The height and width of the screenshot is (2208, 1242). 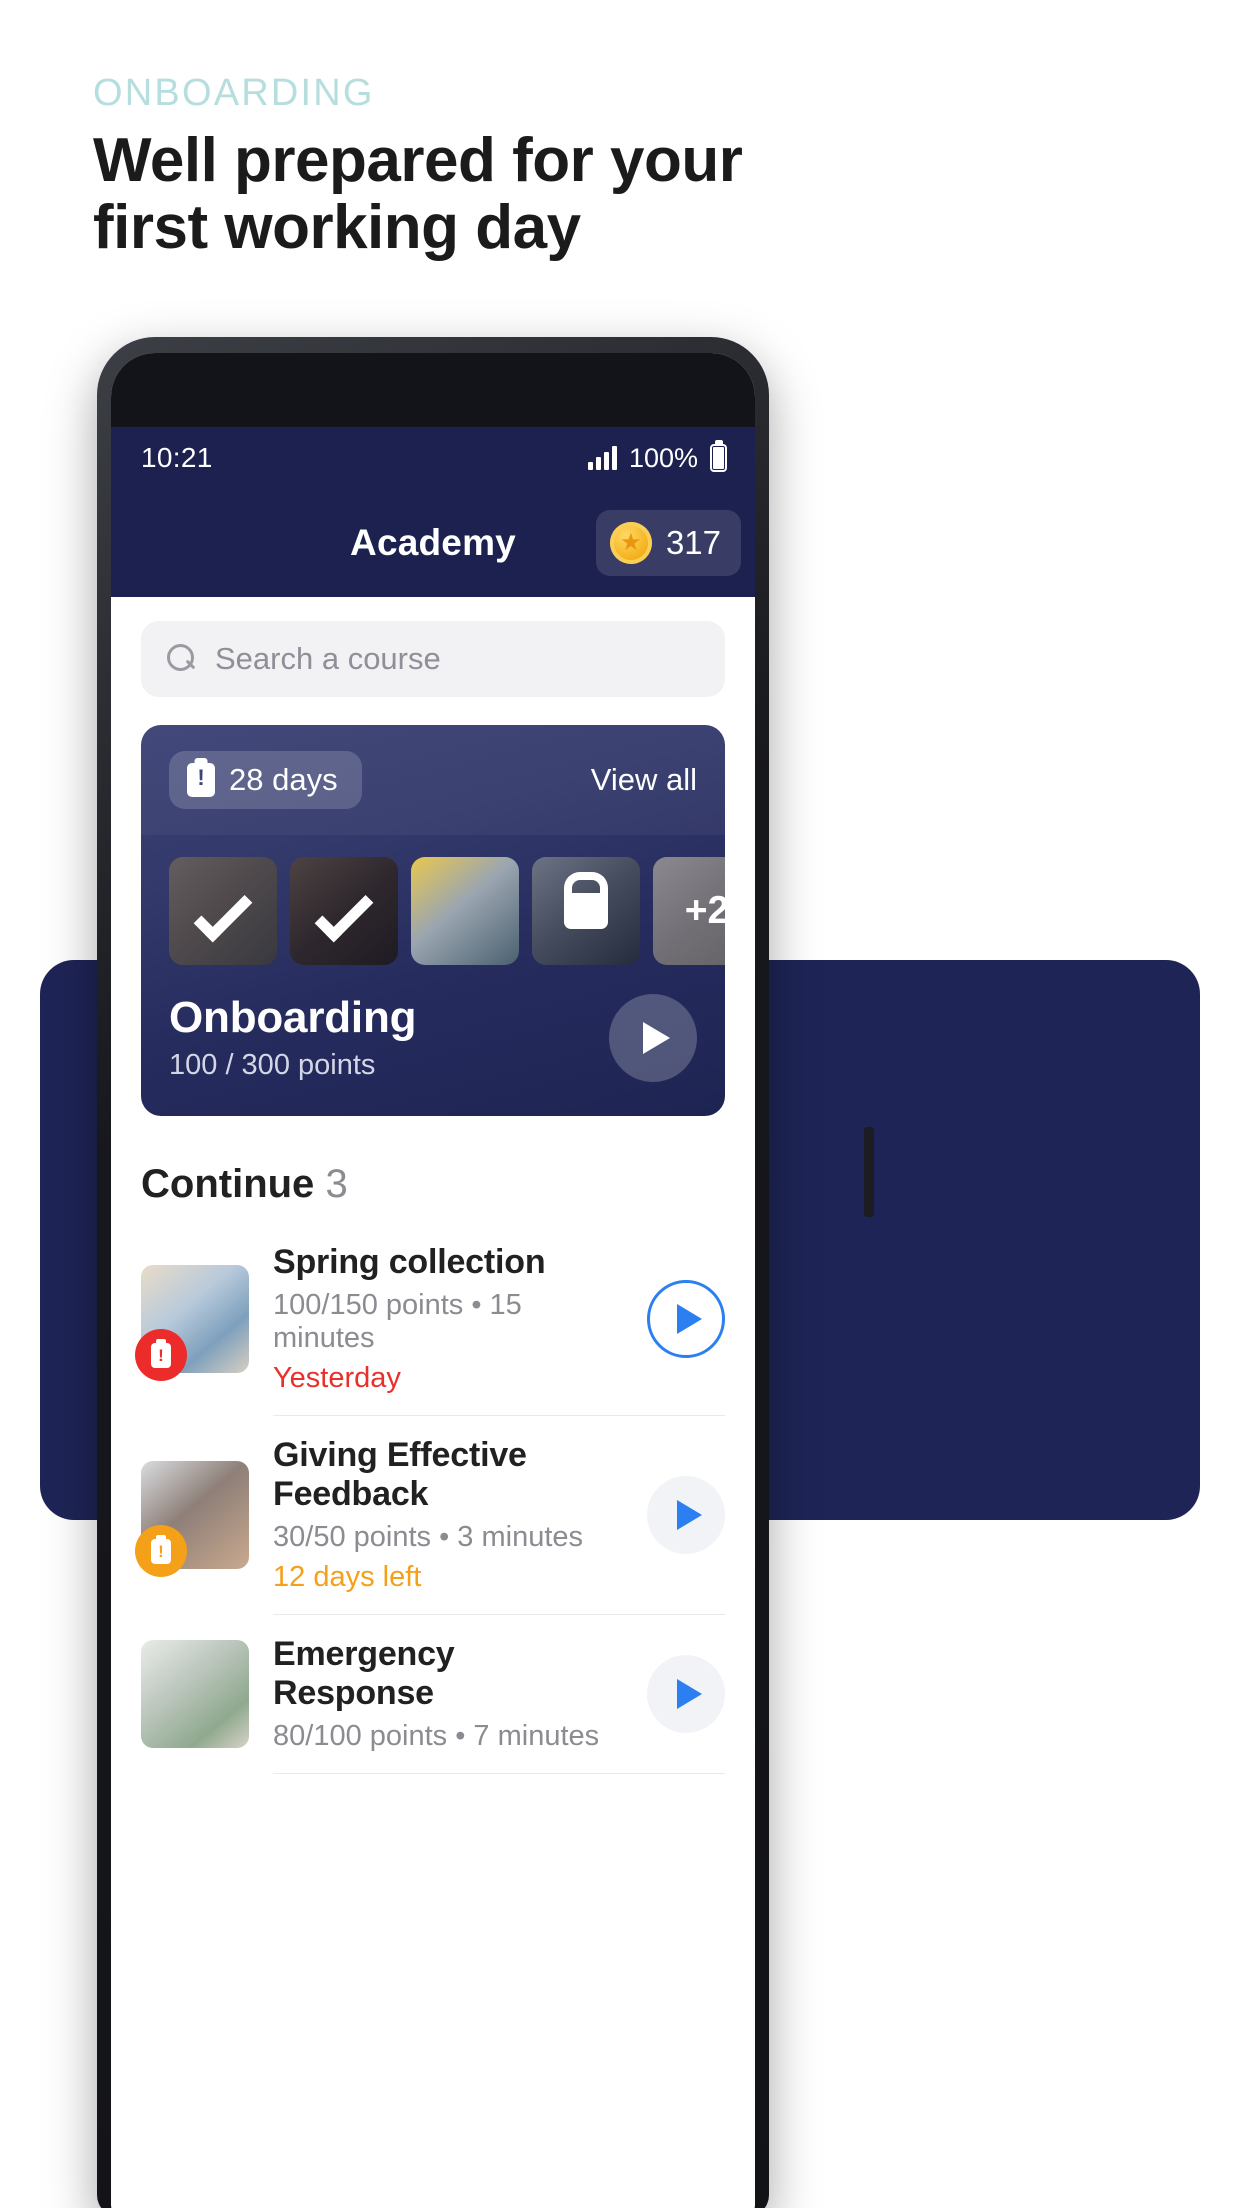 I want to click on course-title: Giving Effective Feedback, so click(x=400, y=1474).